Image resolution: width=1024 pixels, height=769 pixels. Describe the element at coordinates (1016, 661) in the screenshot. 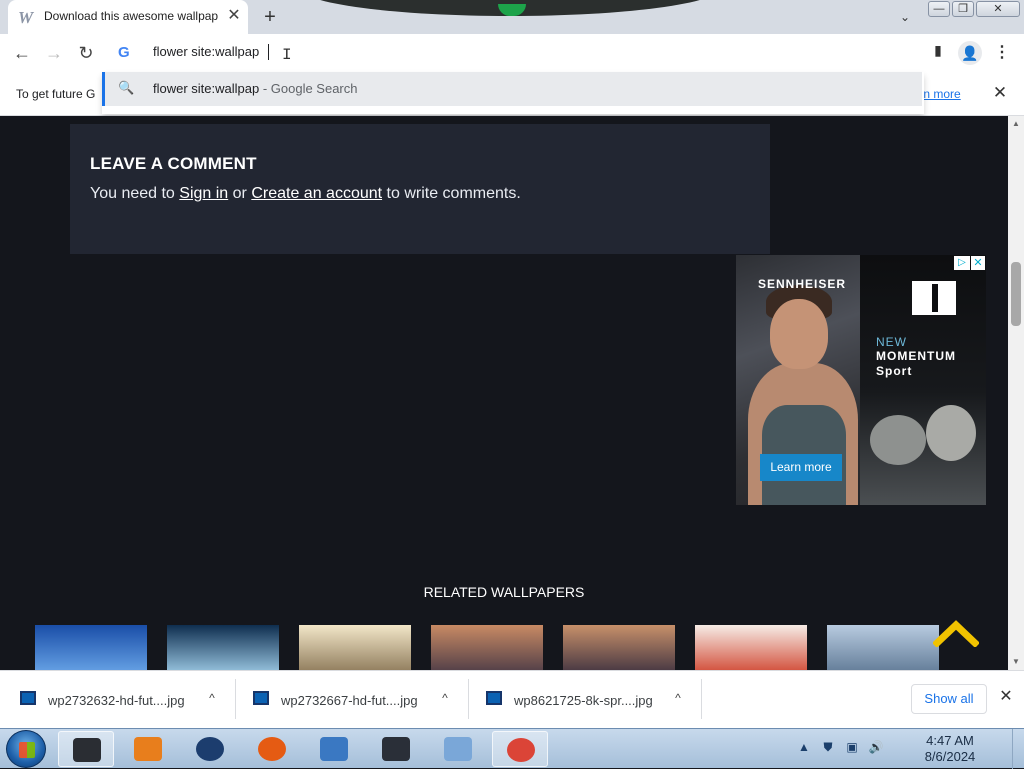

I see `scroll-down-arrow-icon: ▼` at that location.